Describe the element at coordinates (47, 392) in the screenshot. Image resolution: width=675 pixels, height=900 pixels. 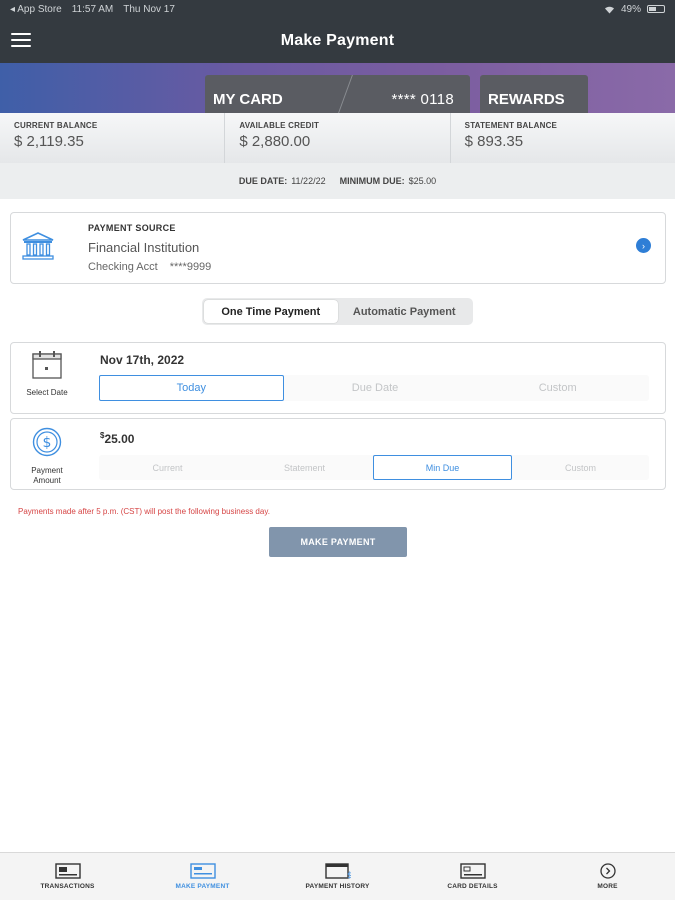
I see `select-date-caption: Select Date` at that location.